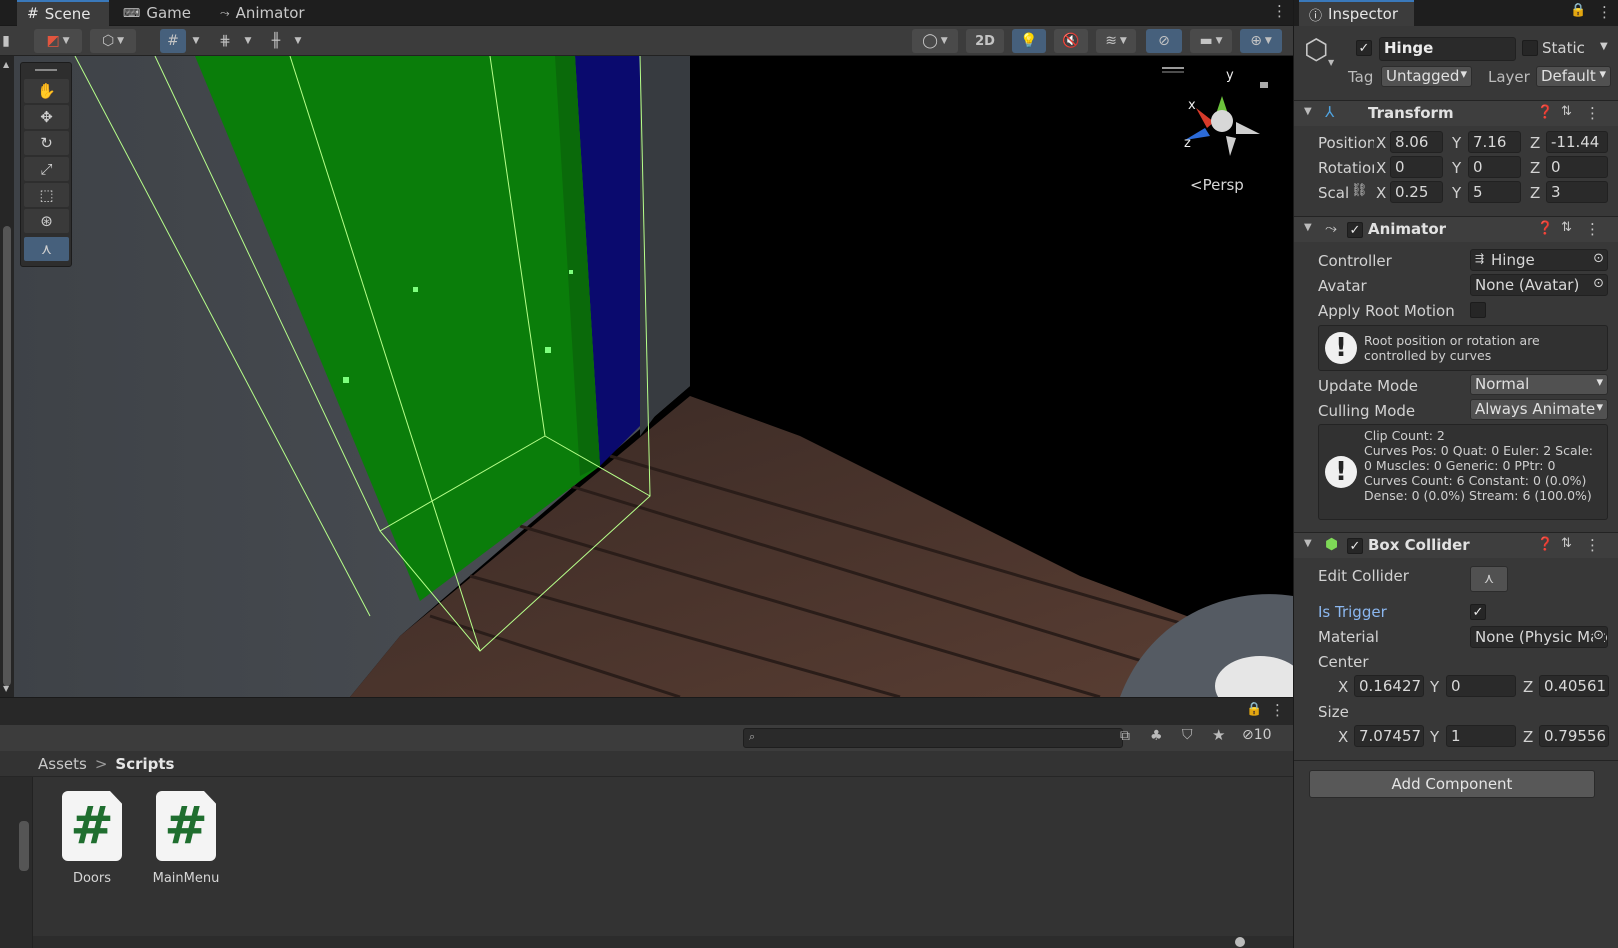 The width and height of the screenshot is (1618, 948). Describe the element at coordinates (1456, 229) in the screenshot. I see `animator-header: ▼ ⤳ ✓ Animator ❓ ⇅ ⋮` at that location.